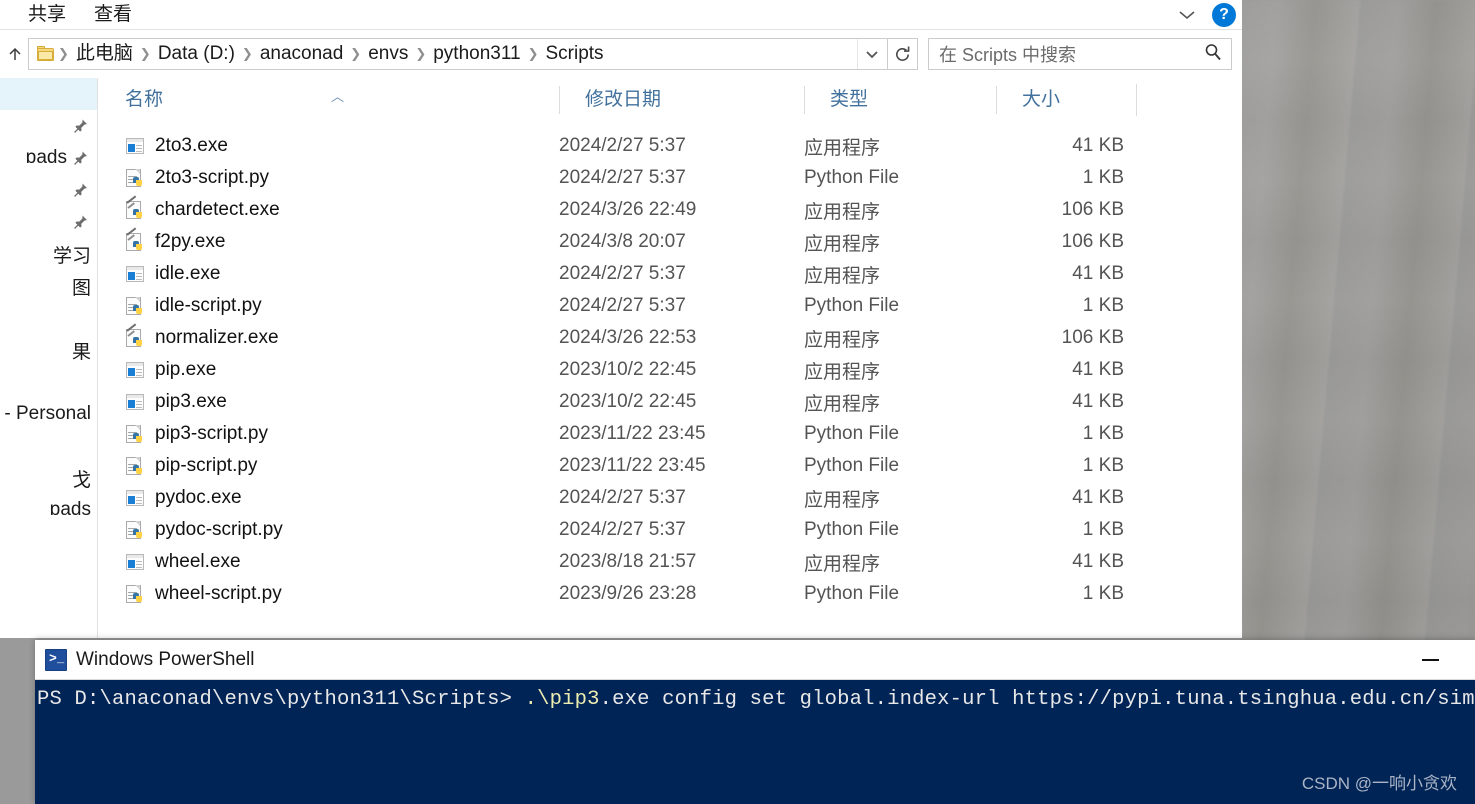 The width and height of the screenshot is (1475, 804). Describe the element at coordinates (621, 15) in the screenshot. I see `ribbon-tab-list: 共享 查看` at that location.